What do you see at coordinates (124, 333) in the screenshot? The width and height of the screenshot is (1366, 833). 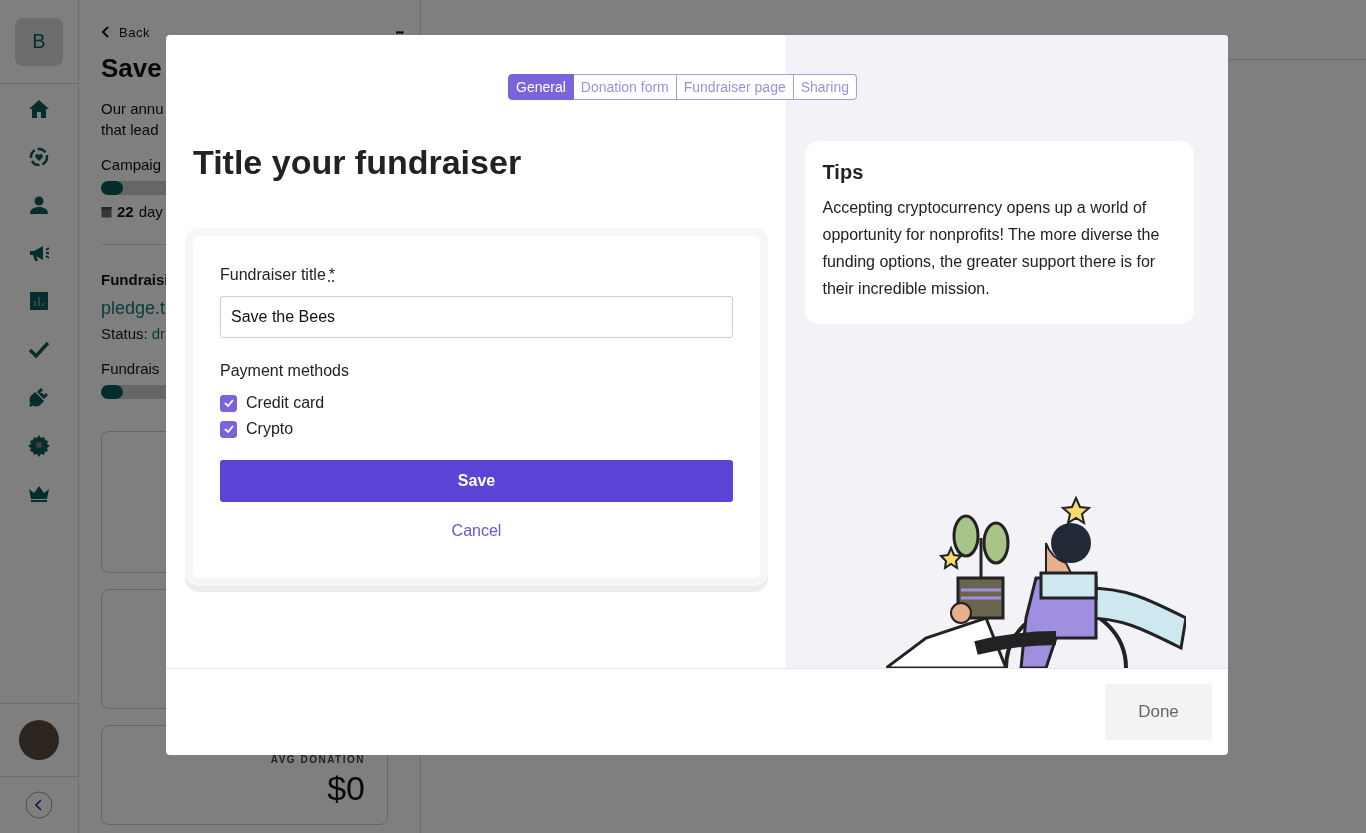 I see `status-label: Status:` at bounding box center [124, 333].